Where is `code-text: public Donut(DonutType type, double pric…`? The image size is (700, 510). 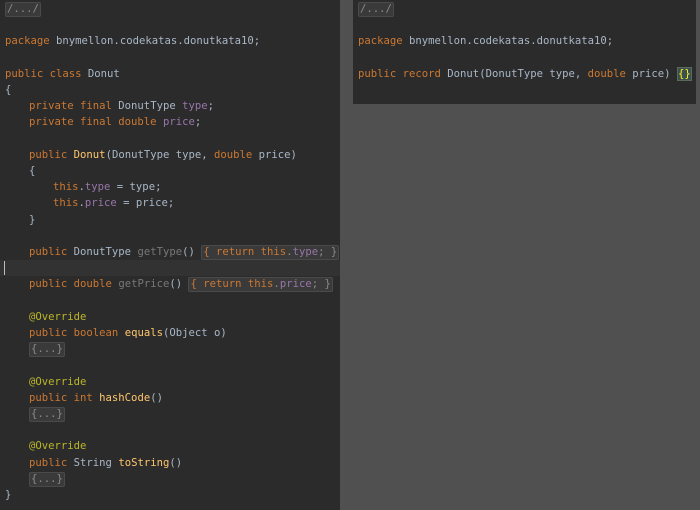
code-text: public Donut(DonutType type, double pric… is located at coordinates (163, 155).